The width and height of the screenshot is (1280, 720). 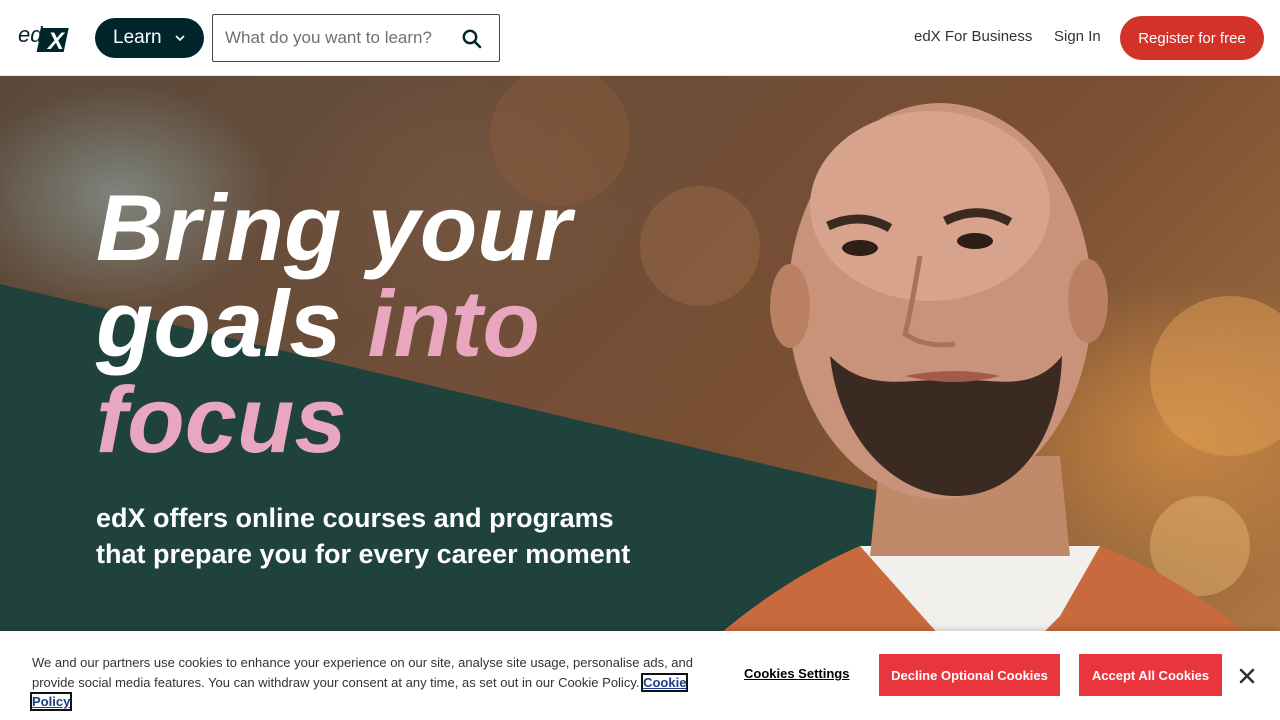 What do you see at coordinates (340, 38) in the screenshot?
I see `search-input` at bounding box center [340, 38].